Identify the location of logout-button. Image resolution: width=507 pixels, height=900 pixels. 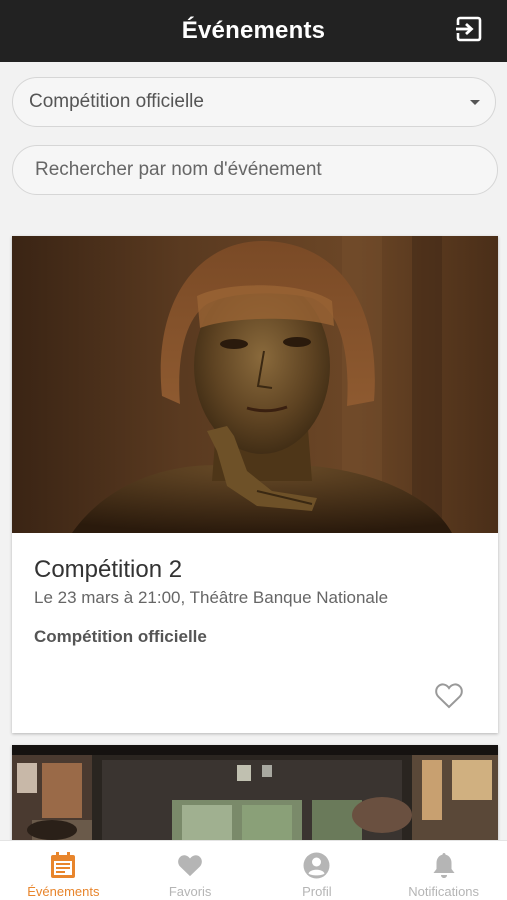
(470, 29).